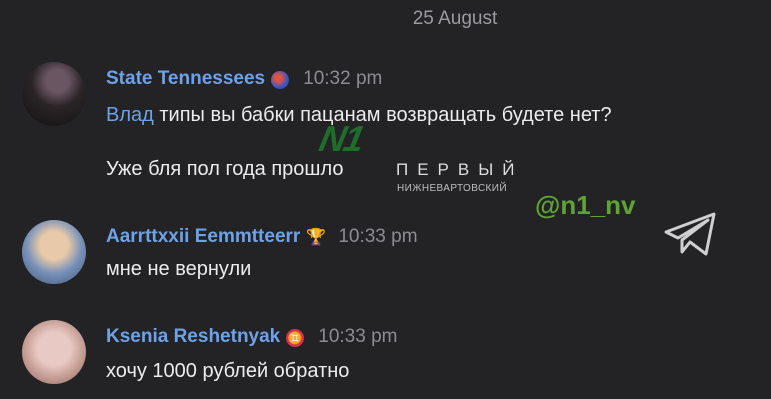 The width and height of the screenshot is (771, 399). Describe the element at coordinates (690, 234) in the screenshot. I see `telegram-icon` at that location.